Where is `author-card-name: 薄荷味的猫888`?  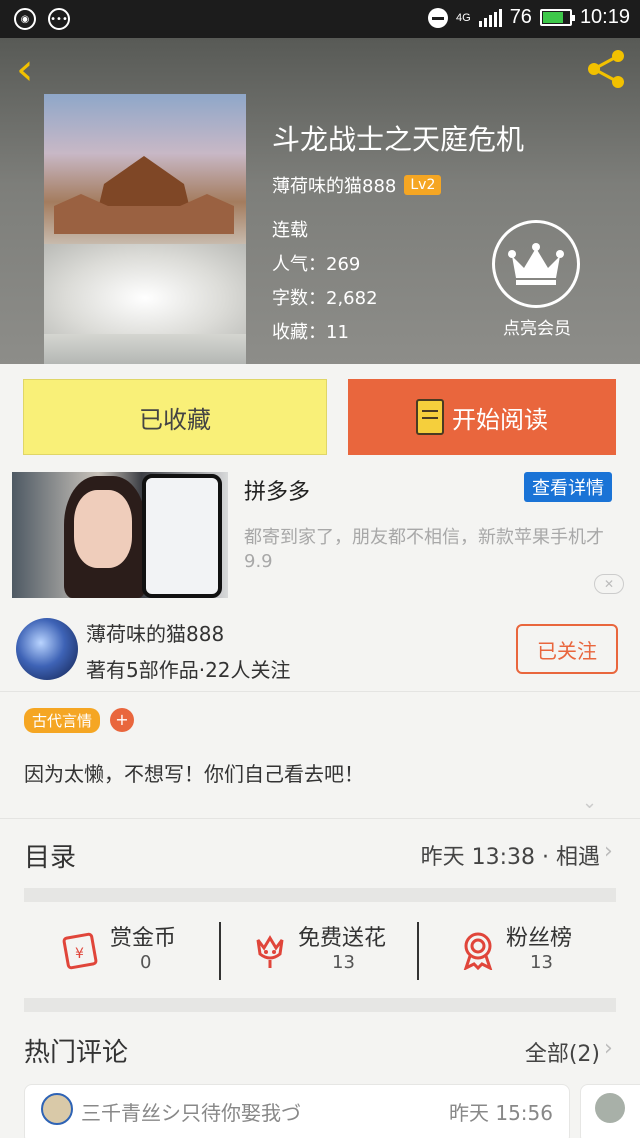 author-card-name: 薄荷味的猫888 is located at coordinates (155, 634).